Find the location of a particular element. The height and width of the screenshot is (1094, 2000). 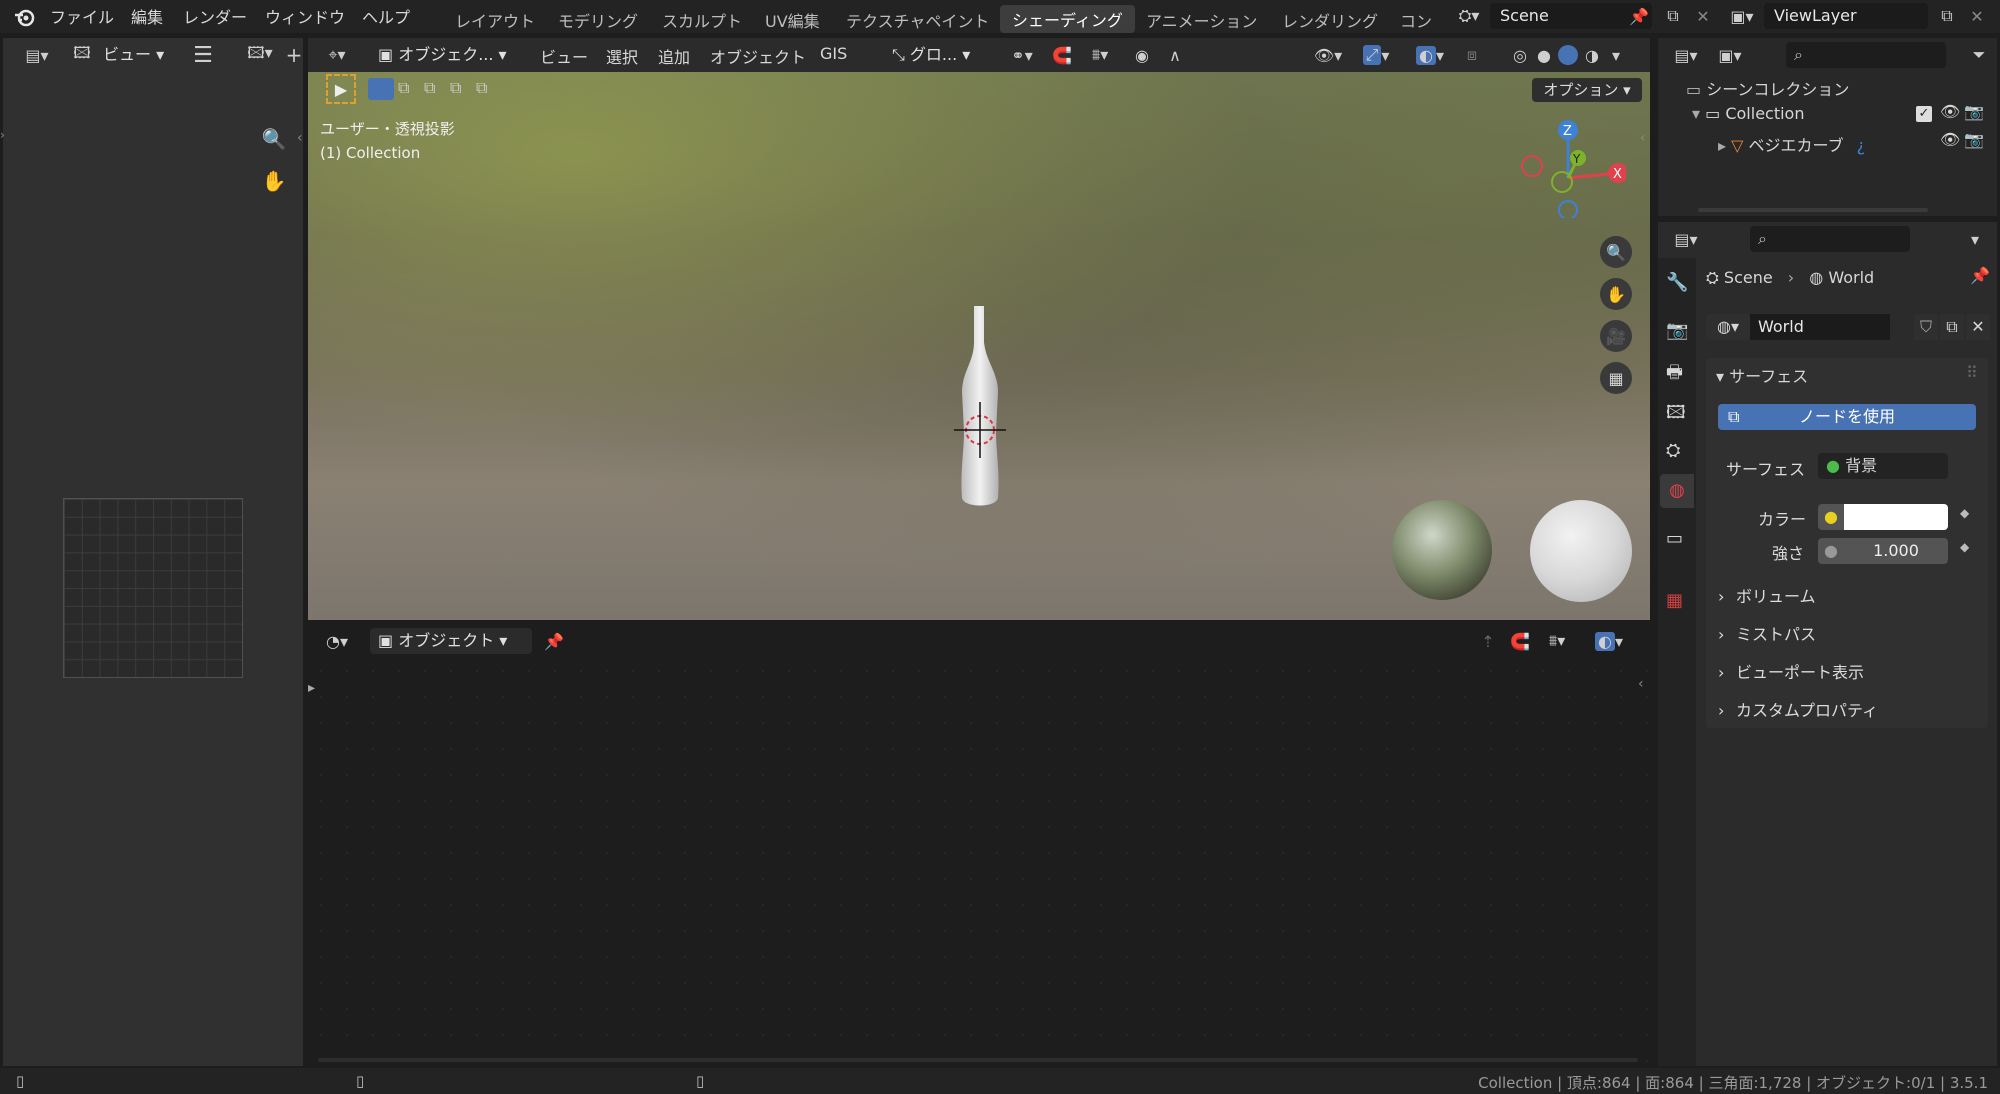

tab-modeling: モデリング is located at coordinates (598, 20).